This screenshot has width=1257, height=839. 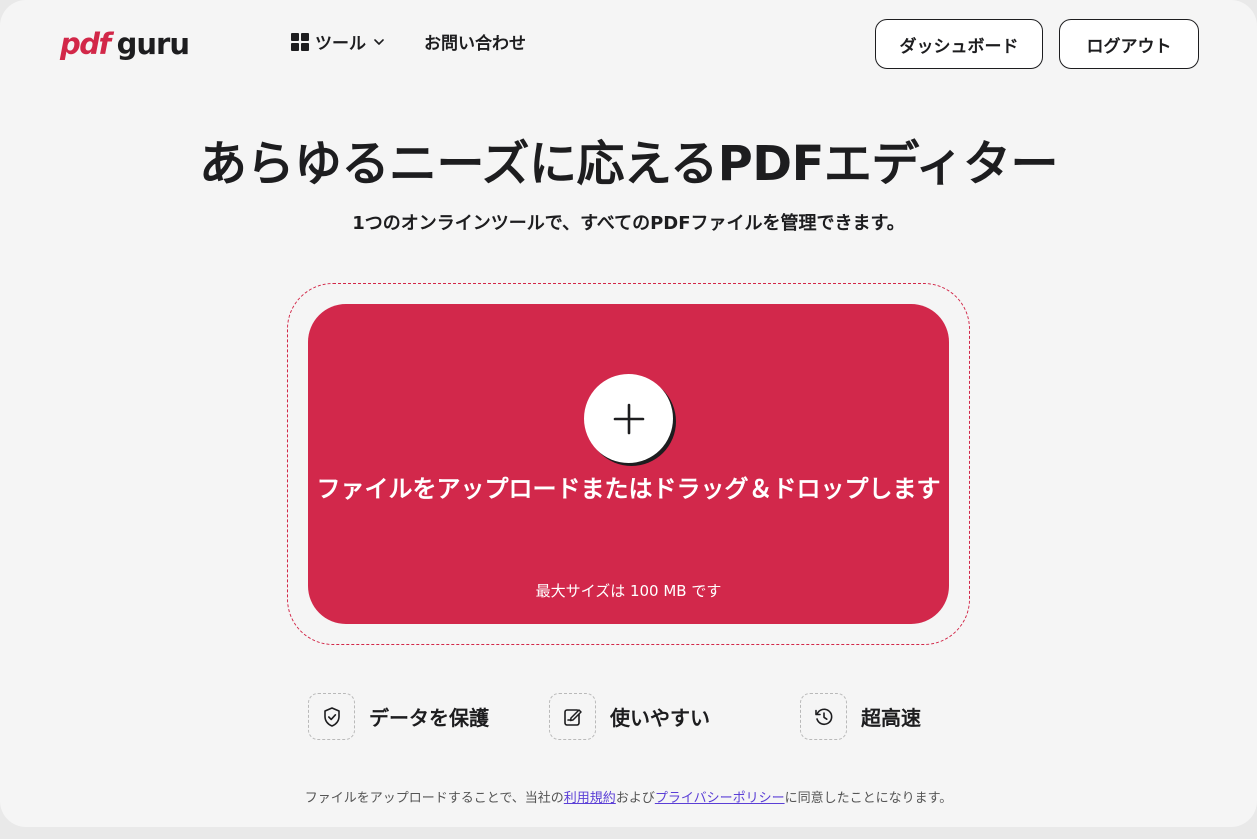 I want to click on feature-label: データを保護, so click(x=429, y=718).